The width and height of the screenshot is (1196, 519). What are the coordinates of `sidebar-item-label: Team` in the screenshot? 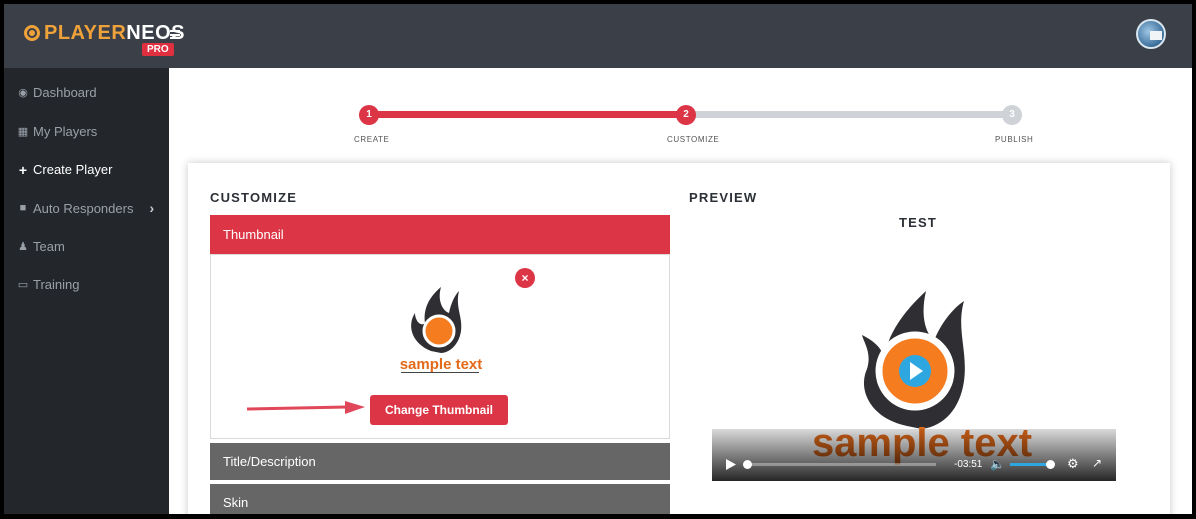 It's located at (49, 246).